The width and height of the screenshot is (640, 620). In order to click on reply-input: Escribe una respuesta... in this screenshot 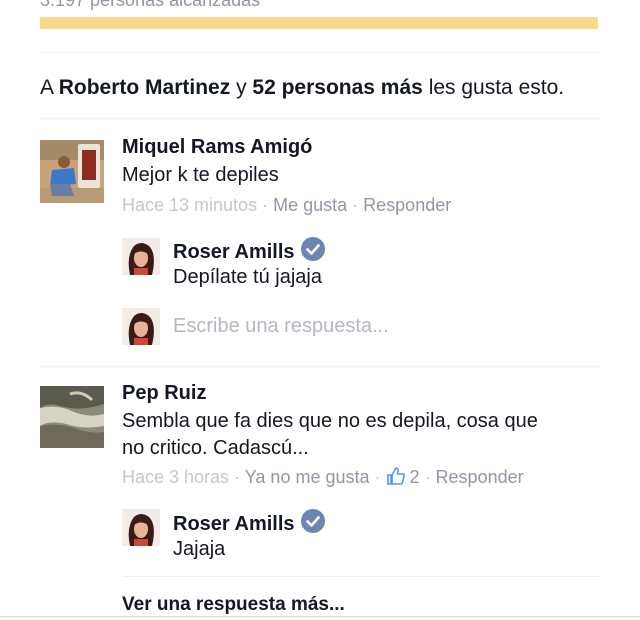, I will do `click(281, 326)`.